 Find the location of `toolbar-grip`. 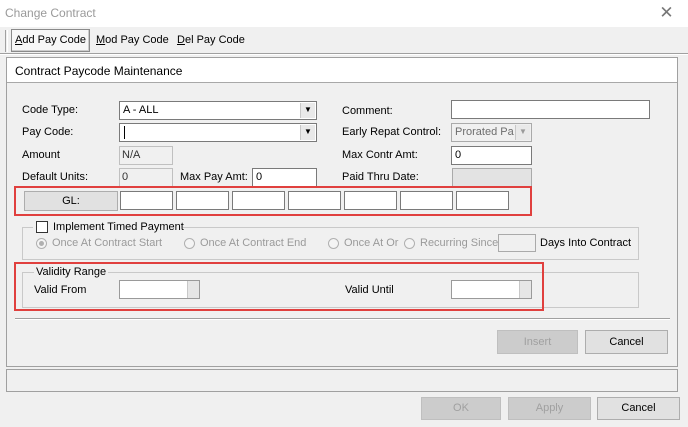

toolbar-grip is located at coordinates (6, 41).